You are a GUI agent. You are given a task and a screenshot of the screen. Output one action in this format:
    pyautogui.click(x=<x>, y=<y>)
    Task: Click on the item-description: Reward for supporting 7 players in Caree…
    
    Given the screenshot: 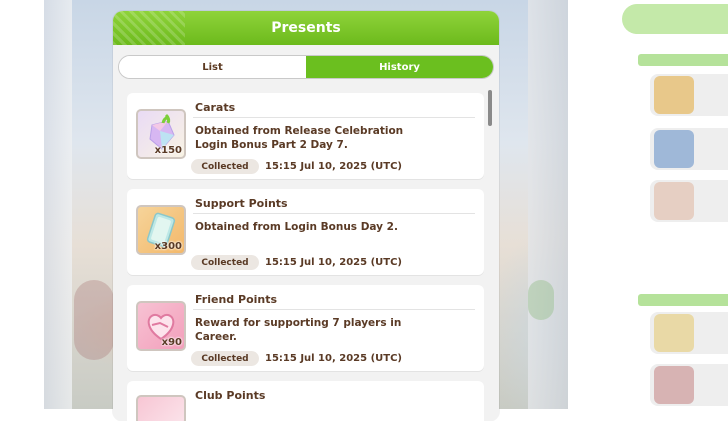 What is the action you would take?
    pyautogui.click(x=298, y=330)
    